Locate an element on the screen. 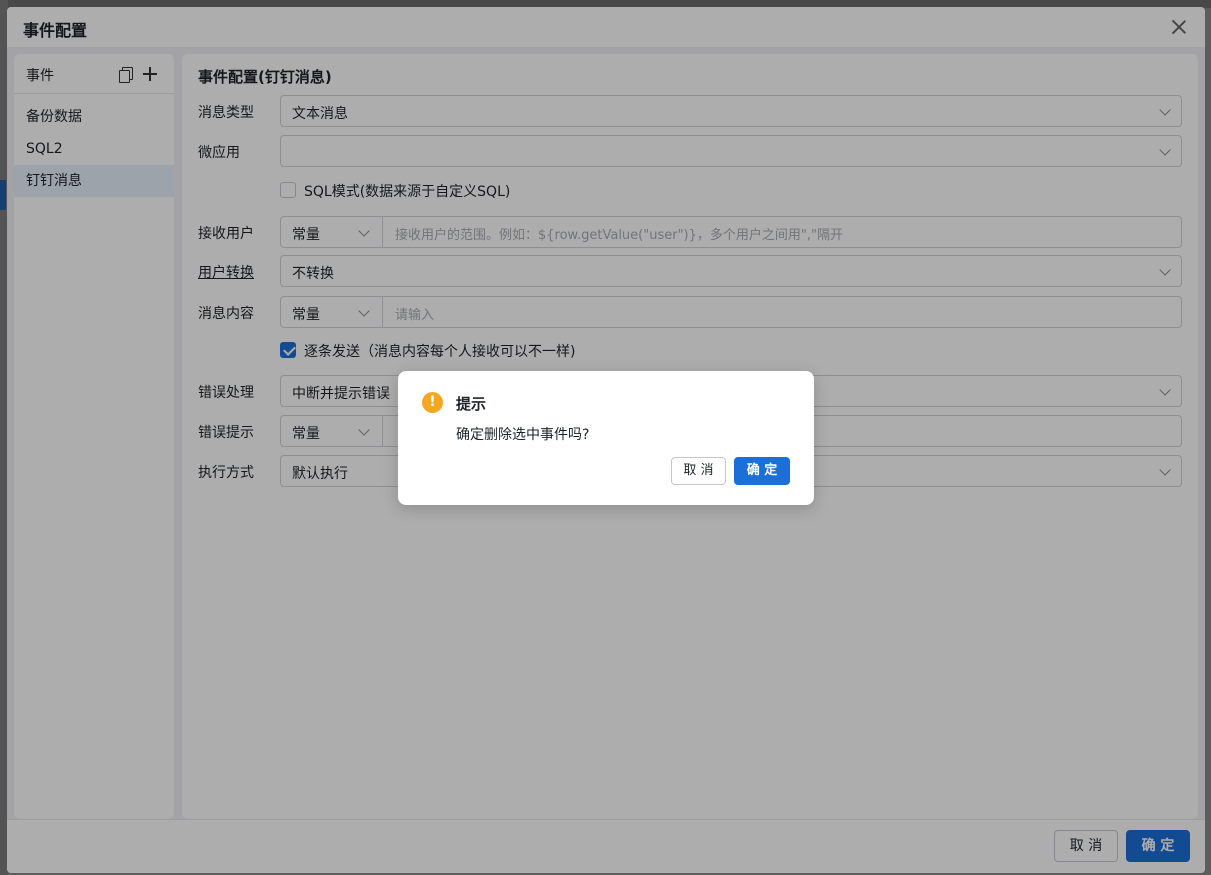  warning-icon: ! is located at coordinates (432, 402).